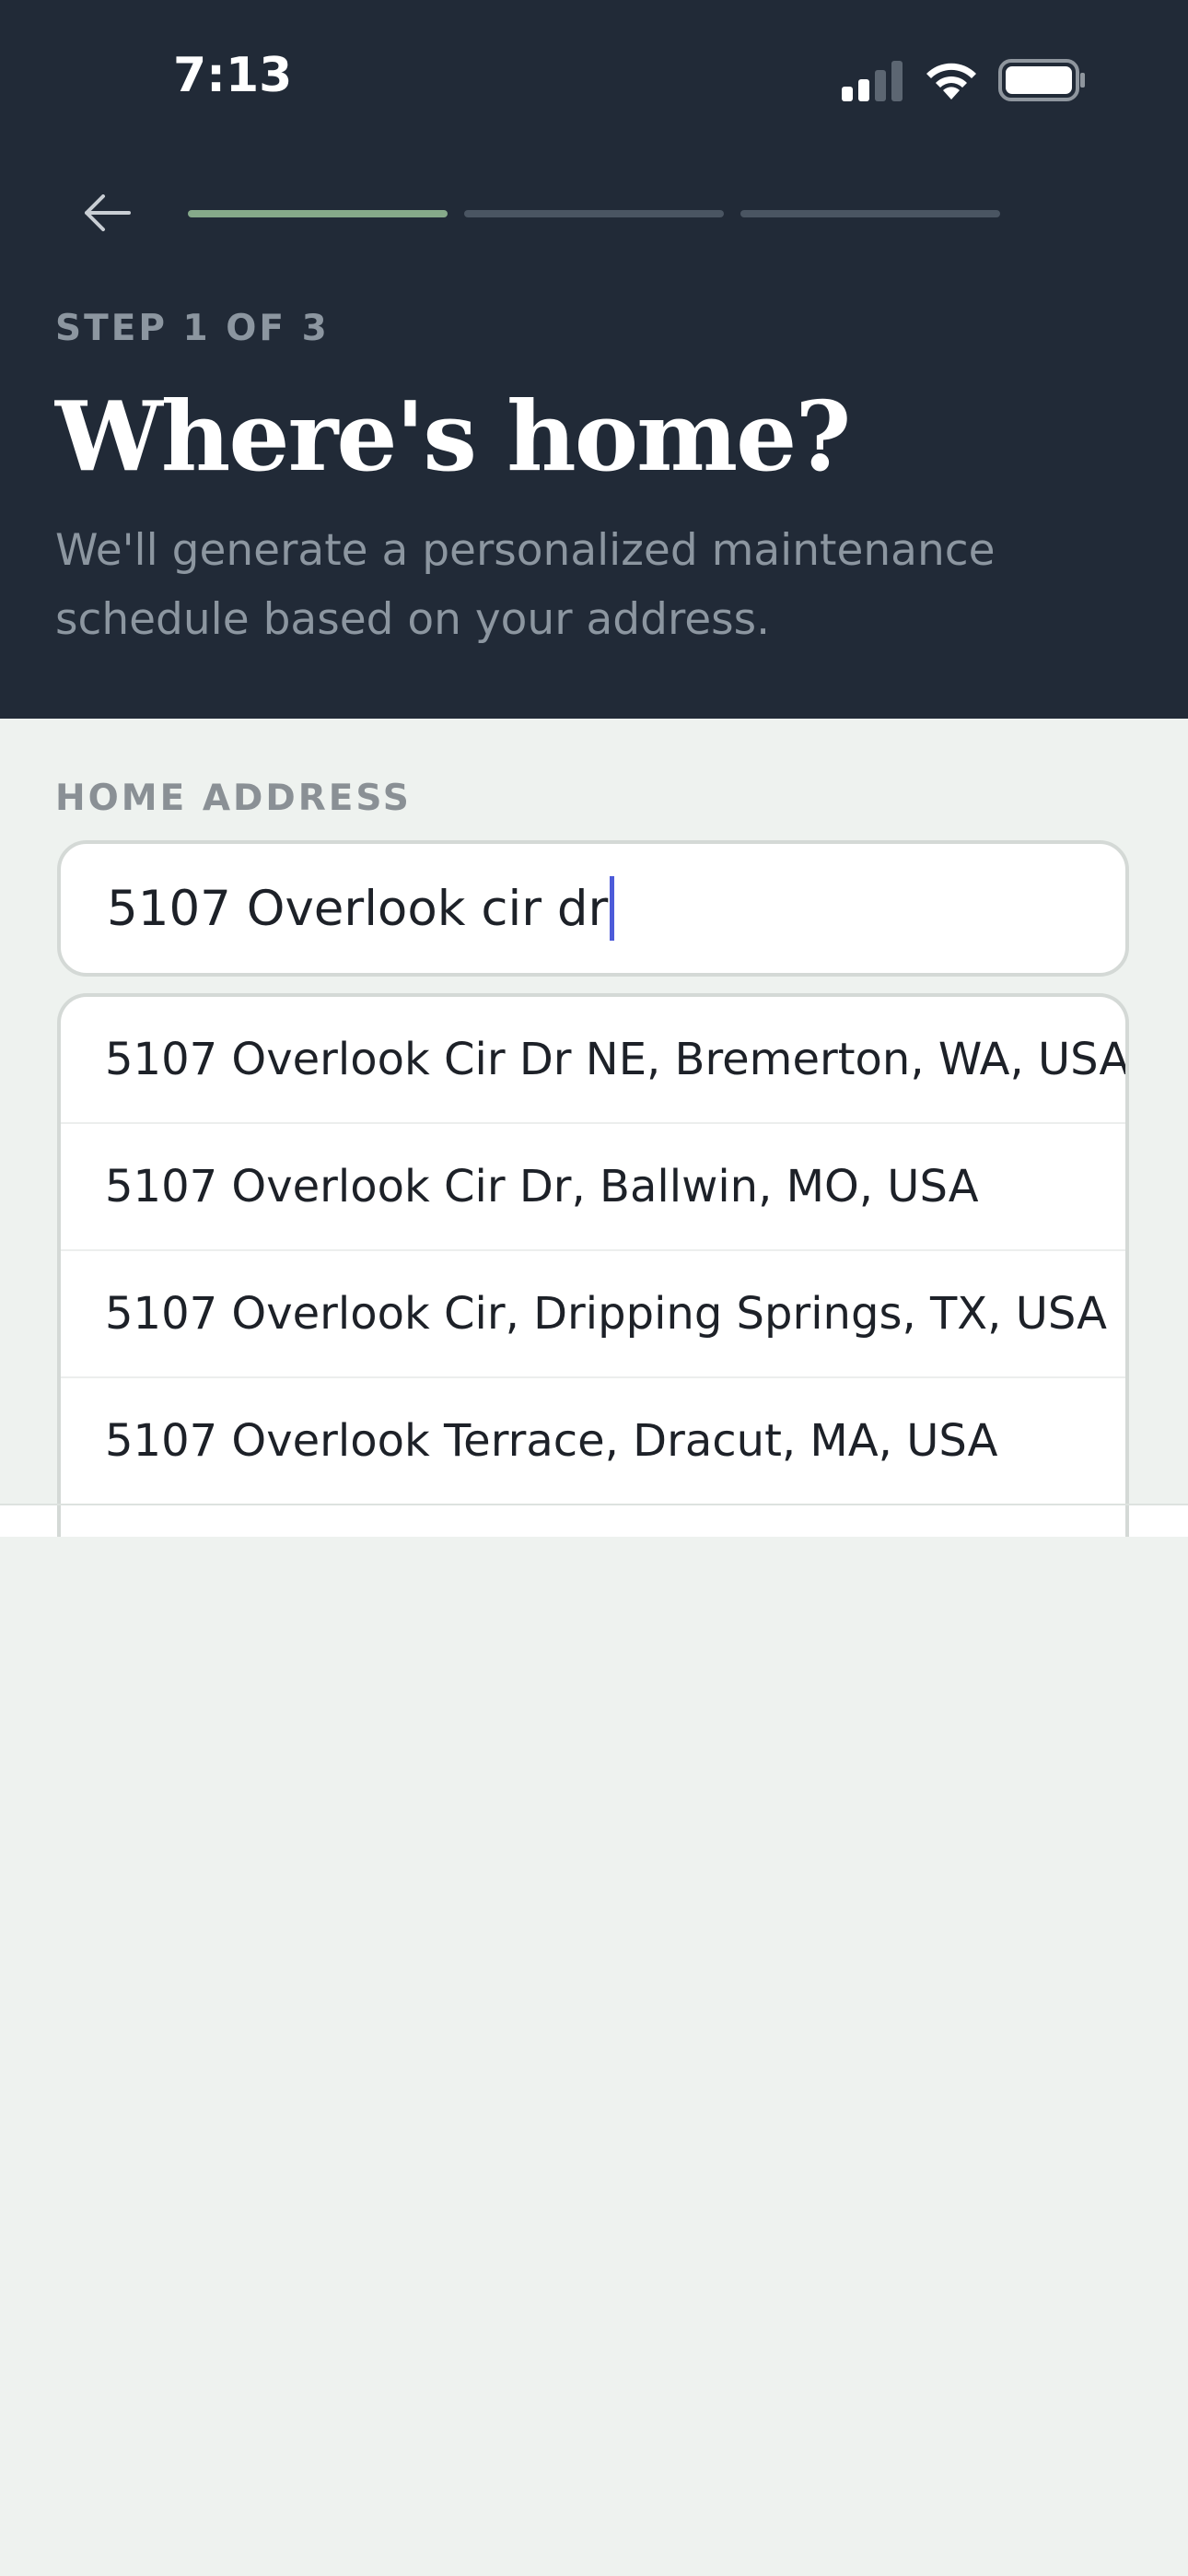 Image resolution: width=1188 pixels, height=2576 pixels. I want to click on back-button, so click(107, 213).